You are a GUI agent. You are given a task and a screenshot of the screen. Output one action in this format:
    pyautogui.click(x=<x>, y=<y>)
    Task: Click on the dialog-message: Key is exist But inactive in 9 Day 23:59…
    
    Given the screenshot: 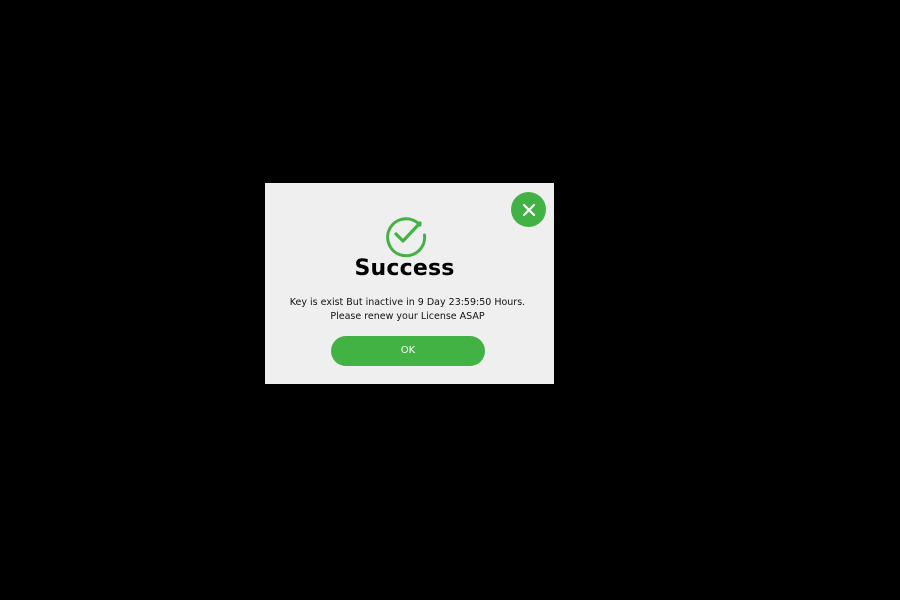 What is the action you would take?
    pyautogui.click(x=407, y=310)
    